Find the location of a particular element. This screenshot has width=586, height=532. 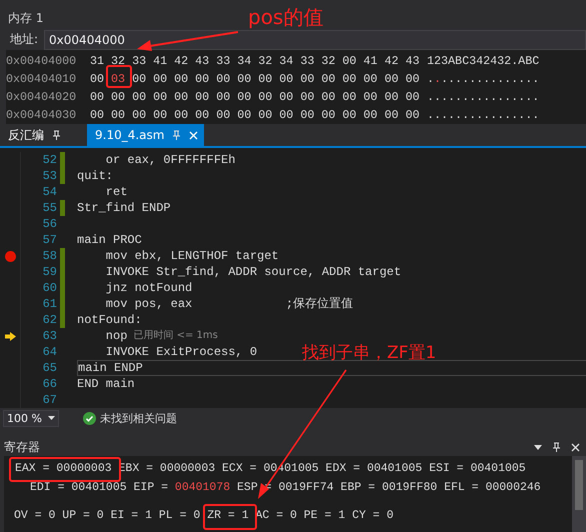

line-number: 63 is located at coordinates (49, 336).